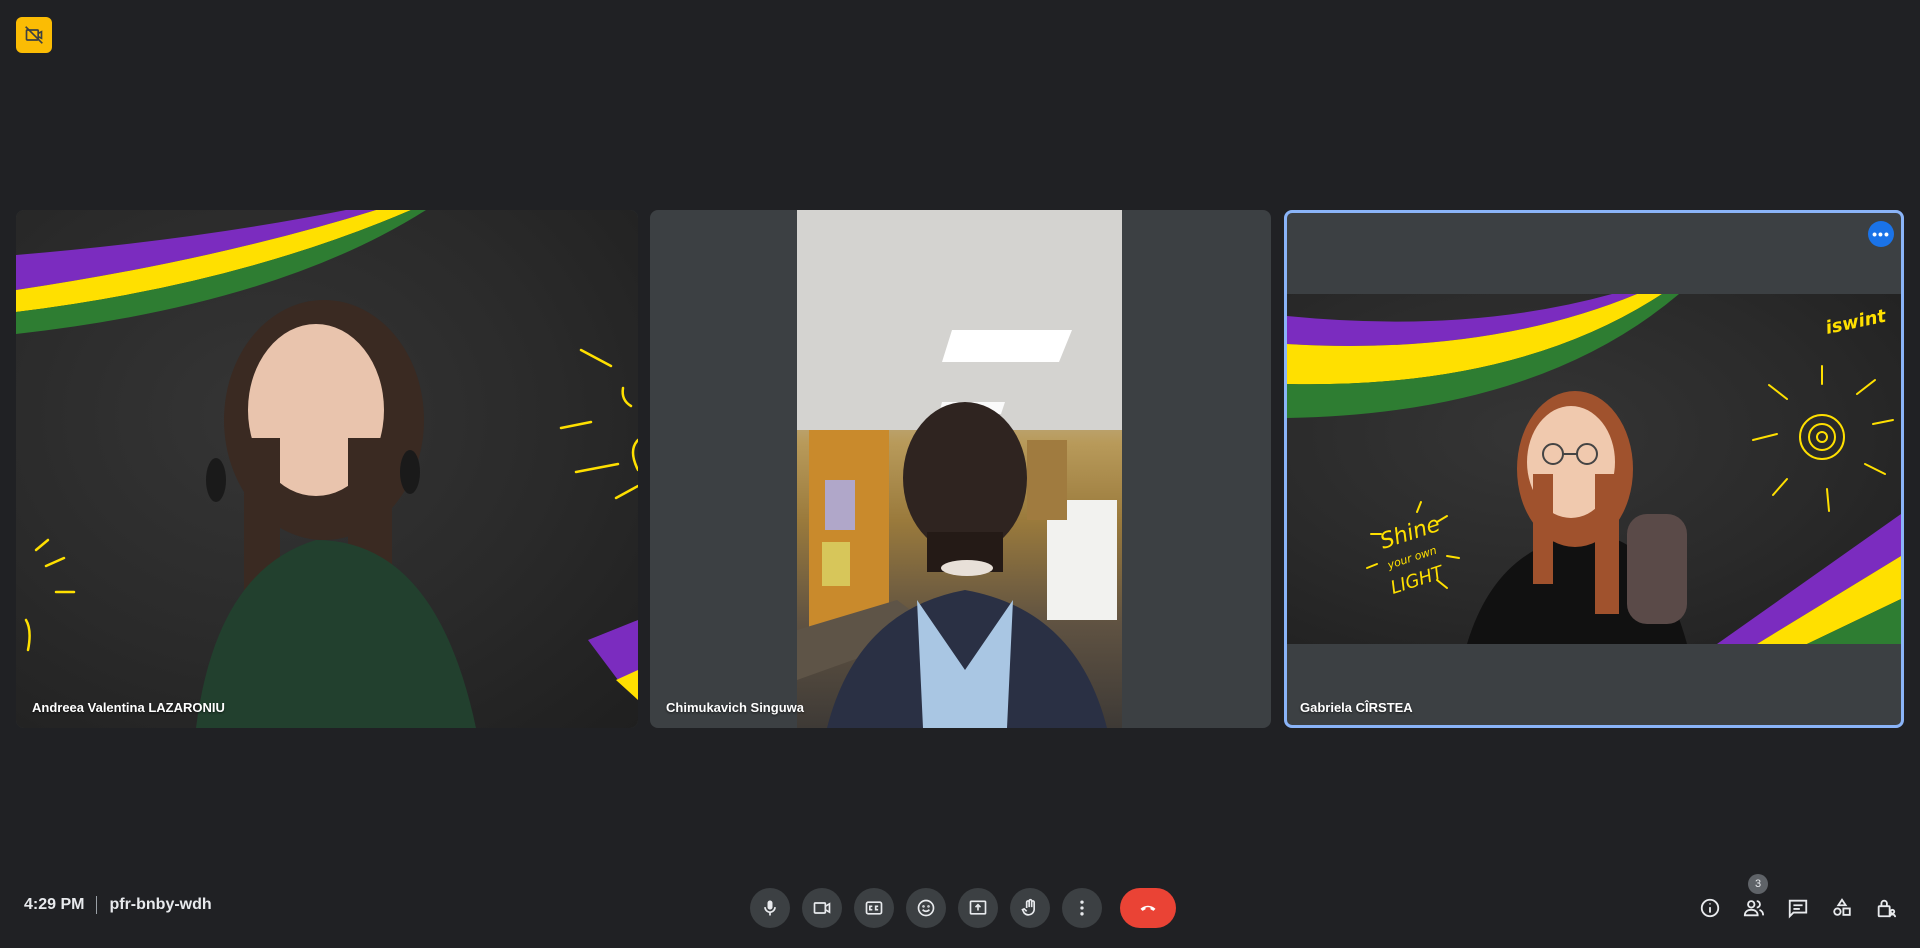 This screenshot has height=948, width=1920. I want to click on microphone-button, so click(770, 908).